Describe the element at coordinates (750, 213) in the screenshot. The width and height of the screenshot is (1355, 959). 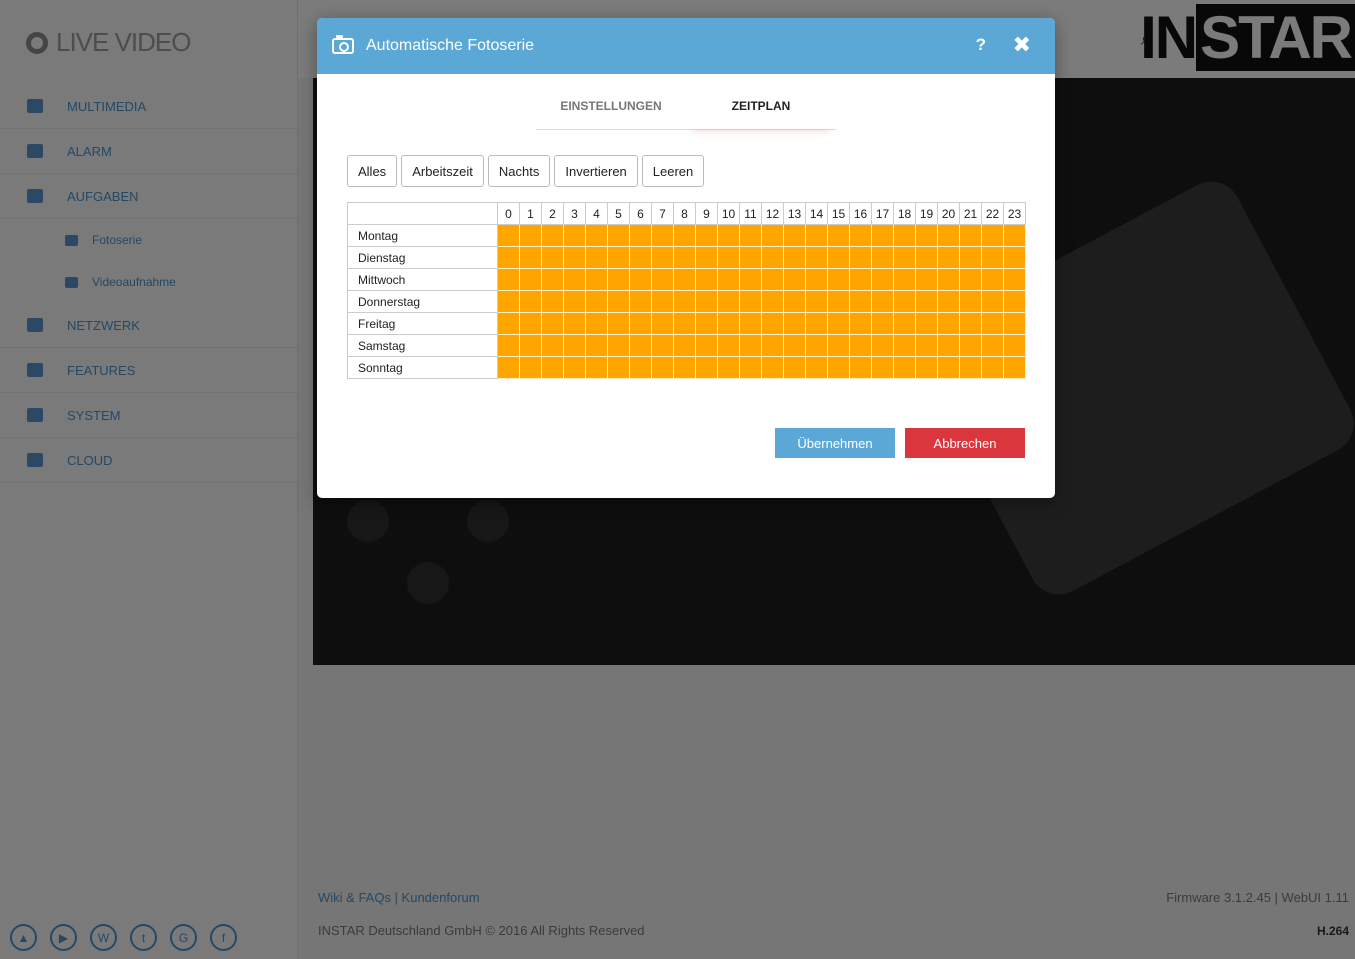
I see `hour-header: 11` at that location.